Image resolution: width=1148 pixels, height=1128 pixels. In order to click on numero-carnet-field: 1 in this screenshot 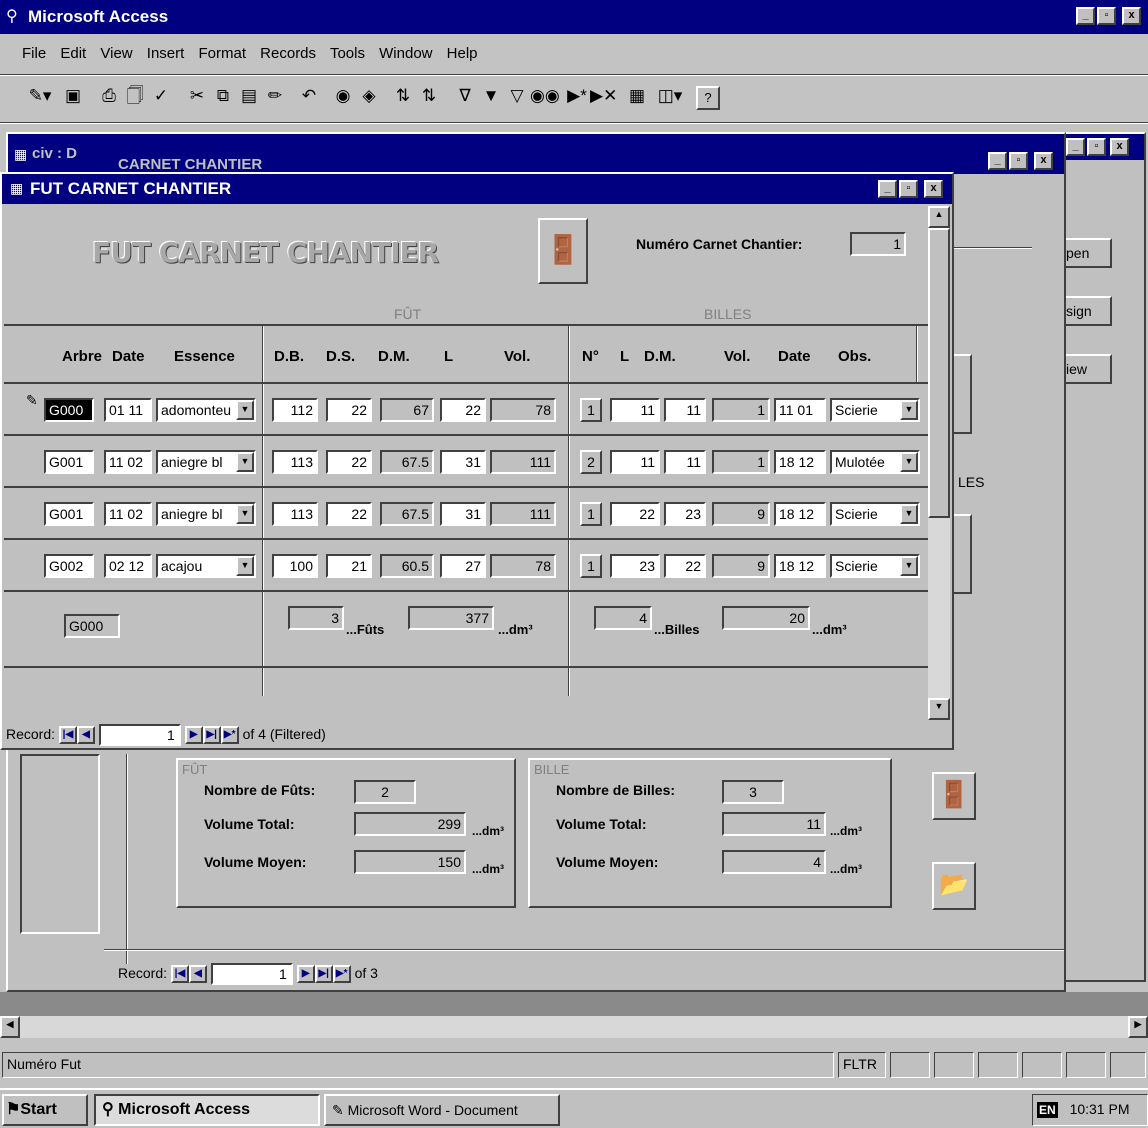, I will do `click(878, 244)`.